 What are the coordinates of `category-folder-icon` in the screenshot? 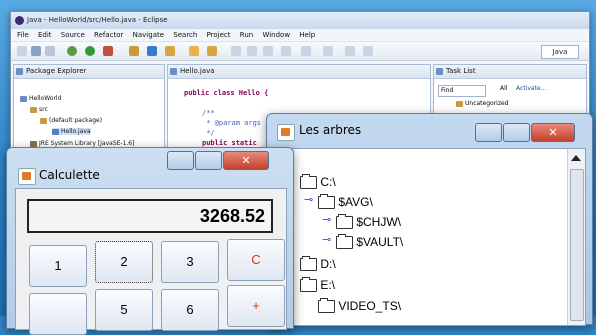 It's located at (459, 103).